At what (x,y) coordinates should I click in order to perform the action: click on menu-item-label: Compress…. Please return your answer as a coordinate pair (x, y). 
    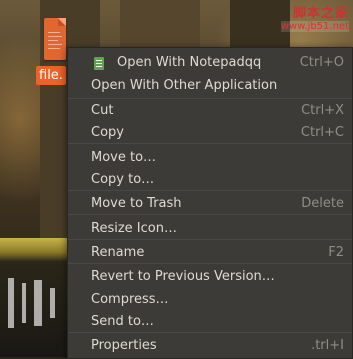
    Looking at the image, I should click on (130, 299).